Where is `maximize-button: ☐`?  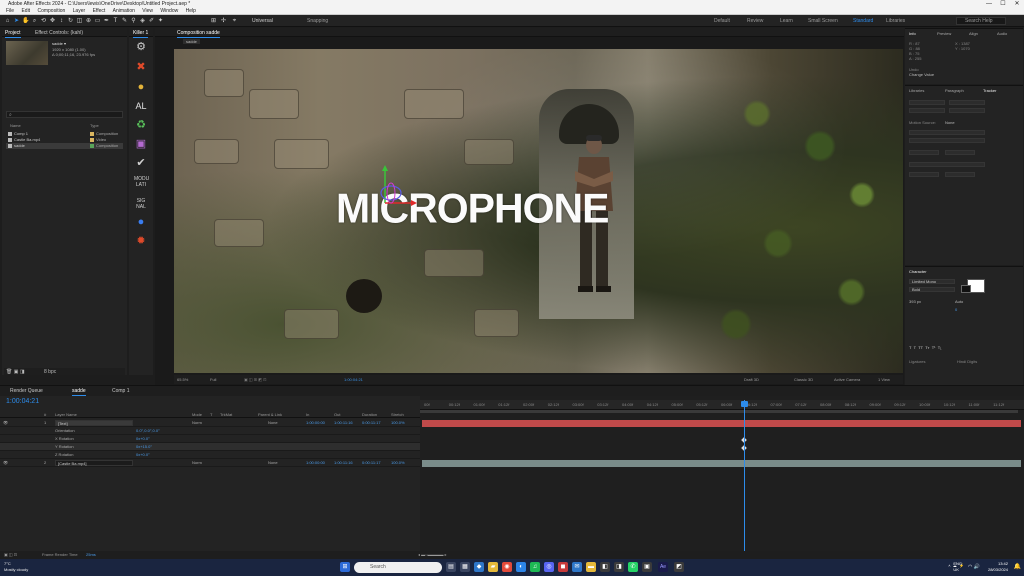
maximize-button: ☐ is located at coordinates (1003, 4).